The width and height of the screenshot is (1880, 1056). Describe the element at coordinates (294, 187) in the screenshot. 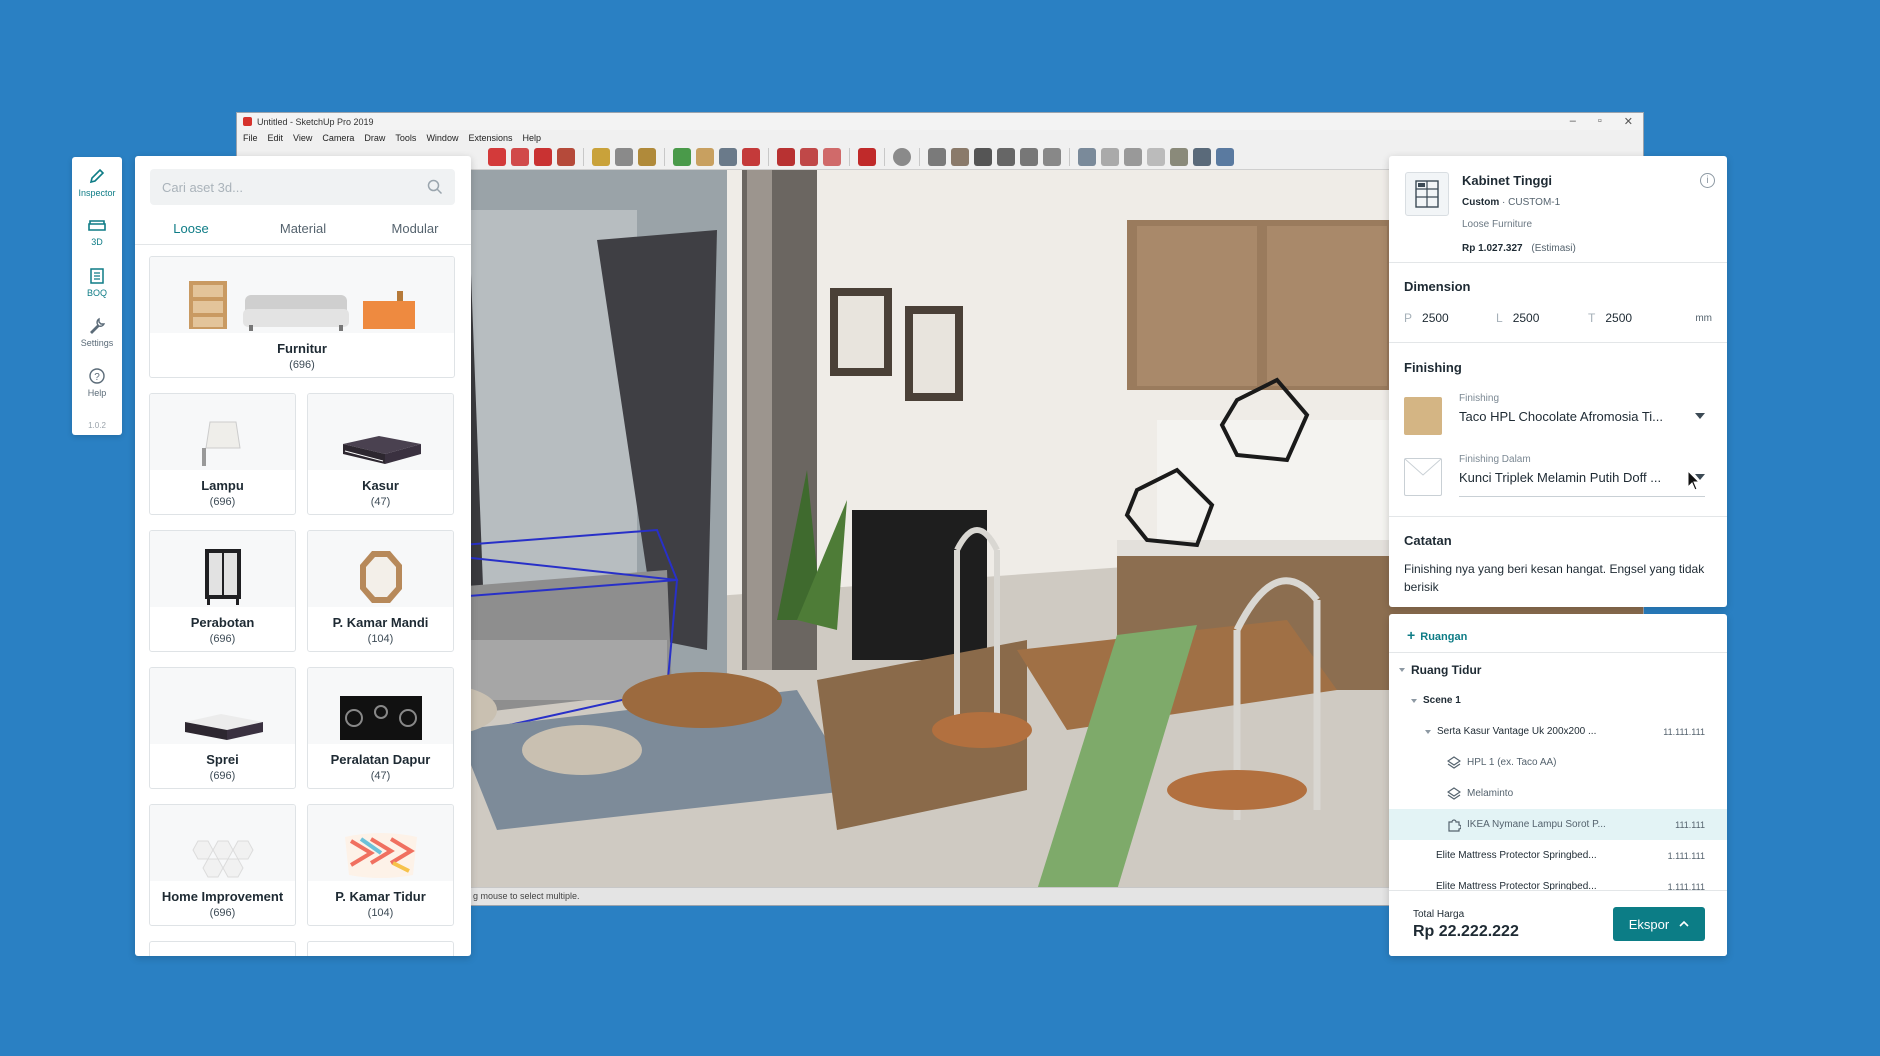

I see `search-input` at that location.